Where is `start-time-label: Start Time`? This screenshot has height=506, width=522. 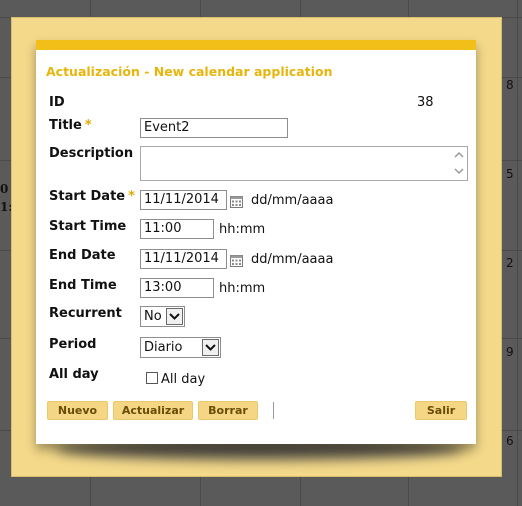 start-time-label: Start Time is located at coordinates (88, 226).